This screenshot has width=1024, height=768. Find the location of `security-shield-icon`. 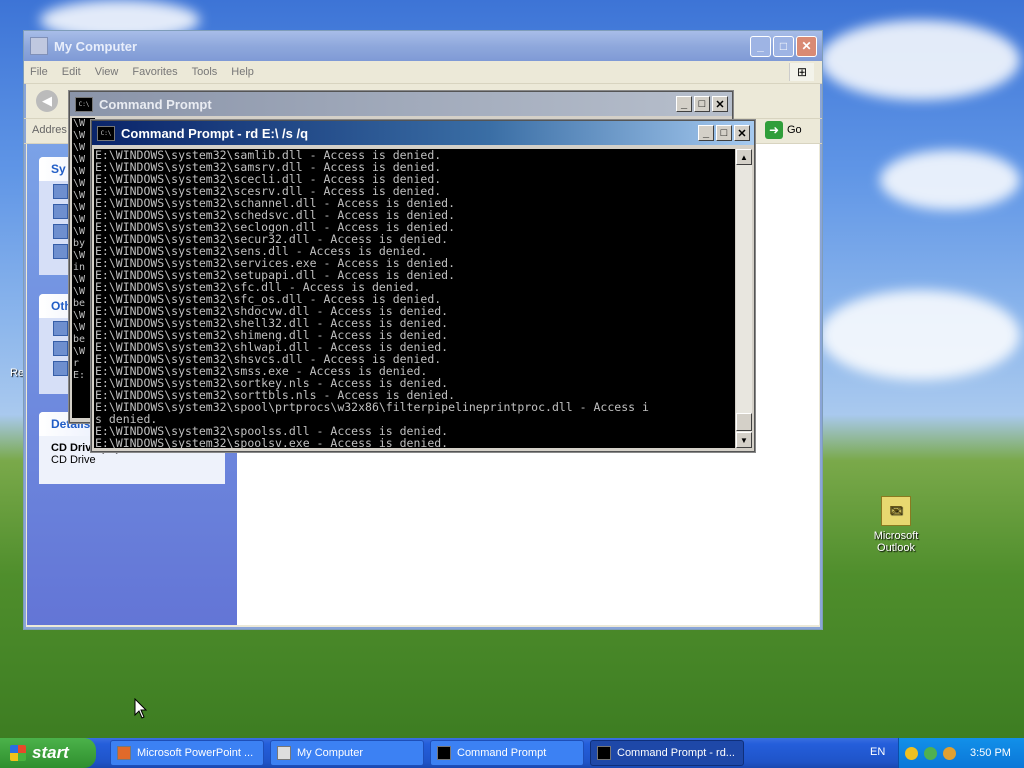

security-shield-icon is located at coordinates (911, 753).